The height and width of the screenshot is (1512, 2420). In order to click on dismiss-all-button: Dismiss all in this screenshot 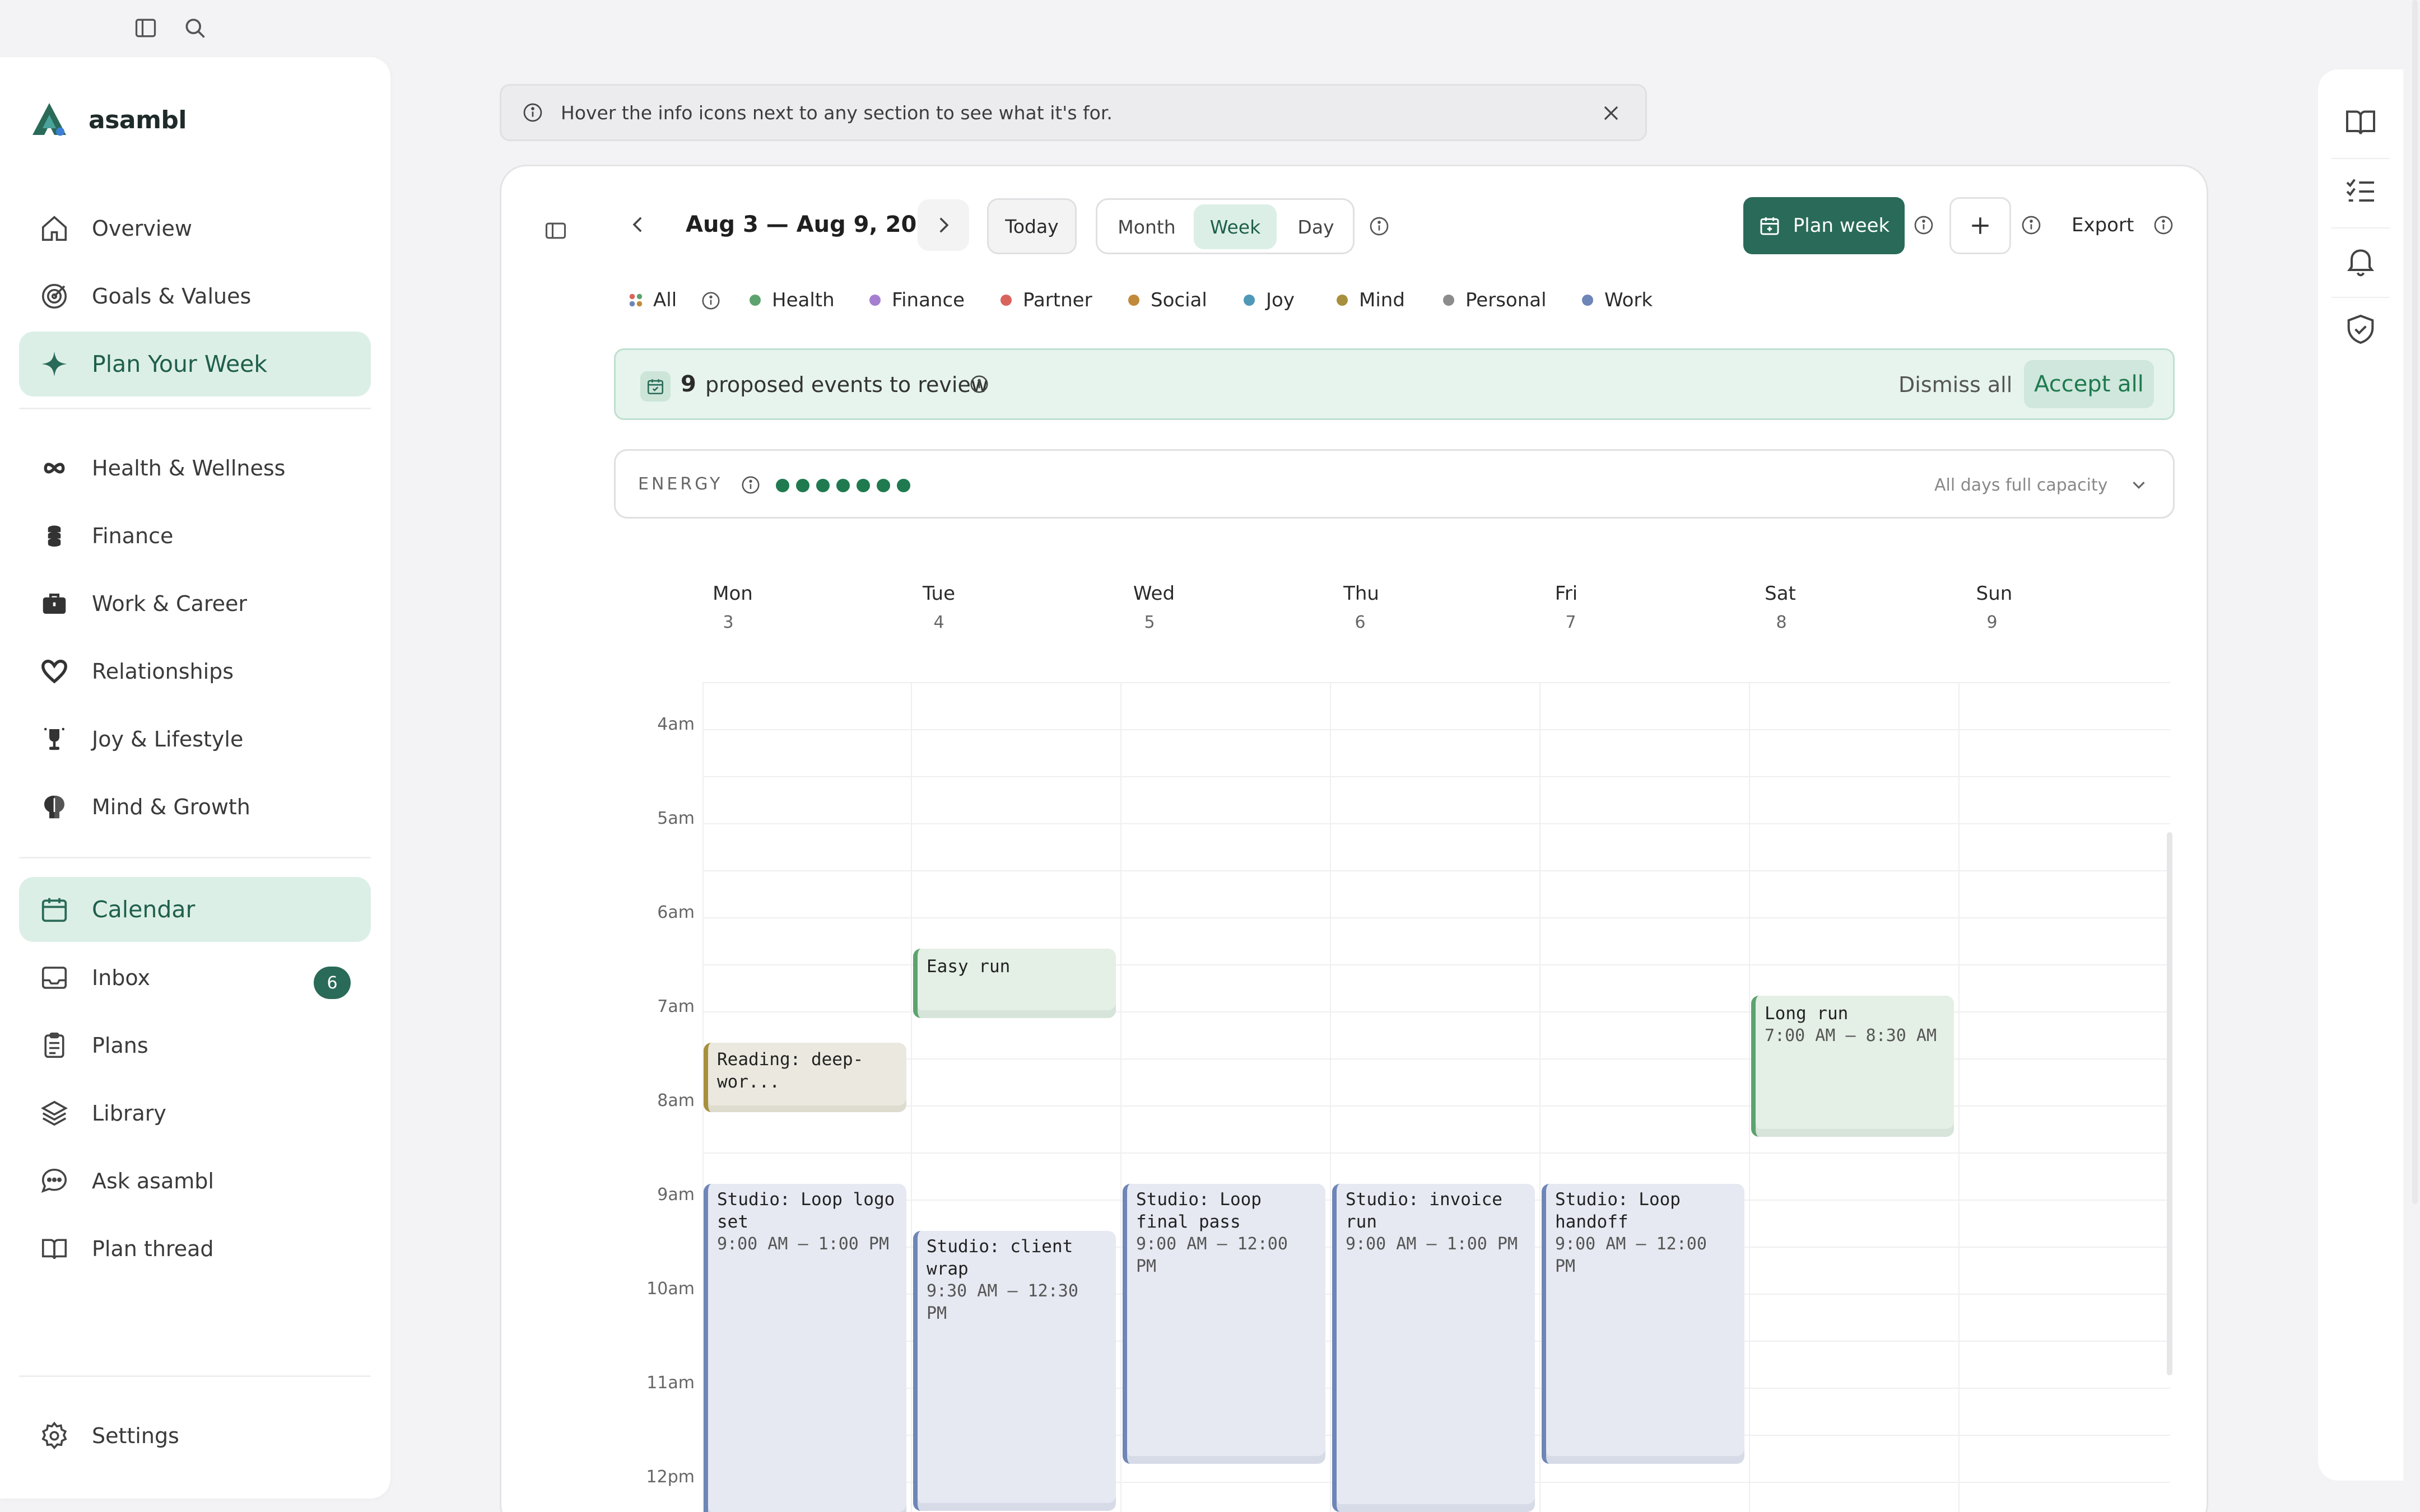, I will do `click(1955, 385)`.